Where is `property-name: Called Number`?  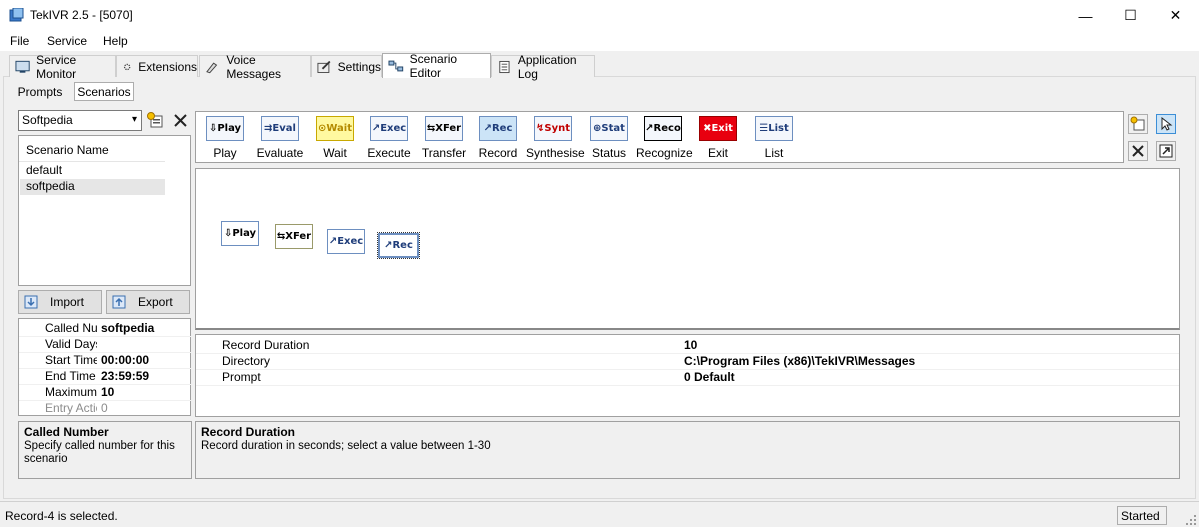 property-name: Called Number is located at coordinates (71, 328).